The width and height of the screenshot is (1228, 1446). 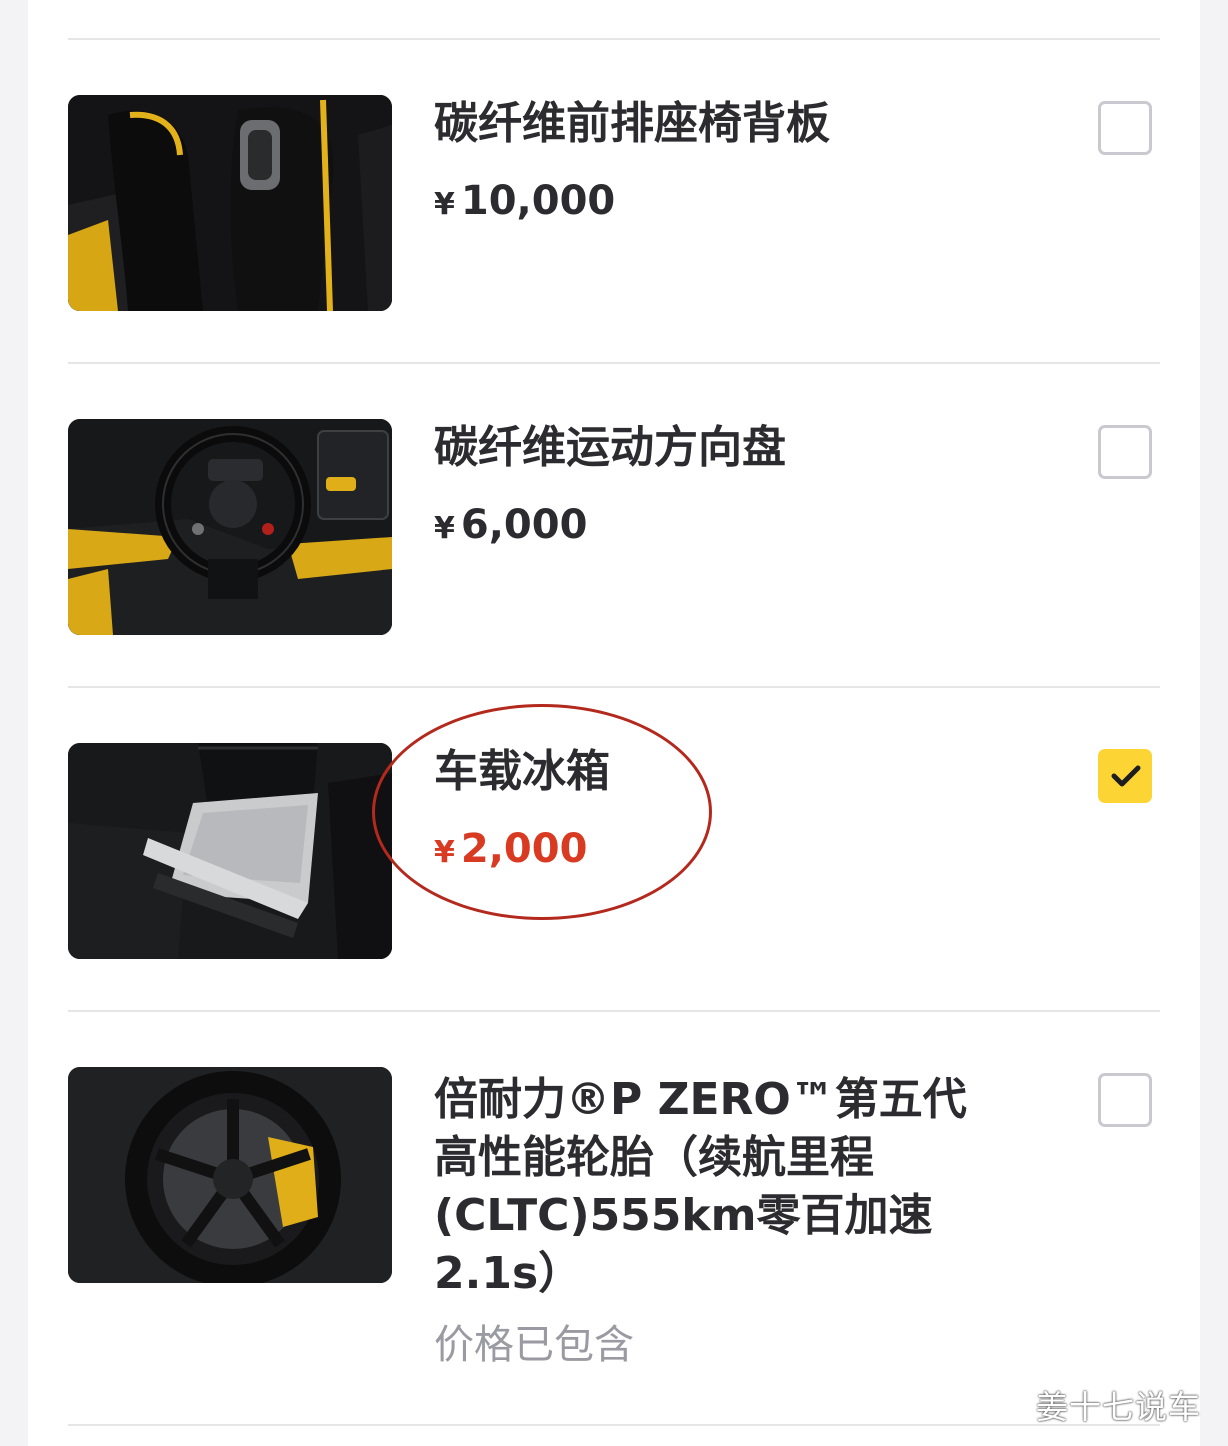 What do you see at coordinates (534, 1345) in the screenshot?
I see `price-included-note: 价格已包含` at bounding box center [534, 1345].